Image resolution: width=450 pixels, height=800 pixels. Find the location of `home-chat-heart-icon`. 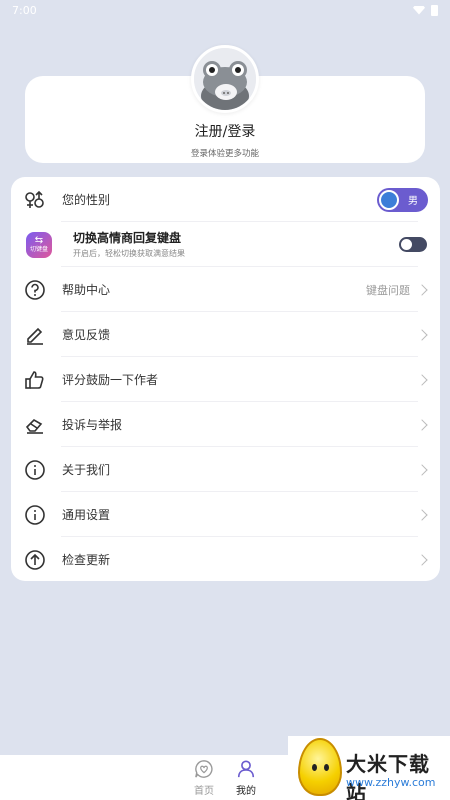

home-chat-heart-icon is located at coordinates (204, 769).